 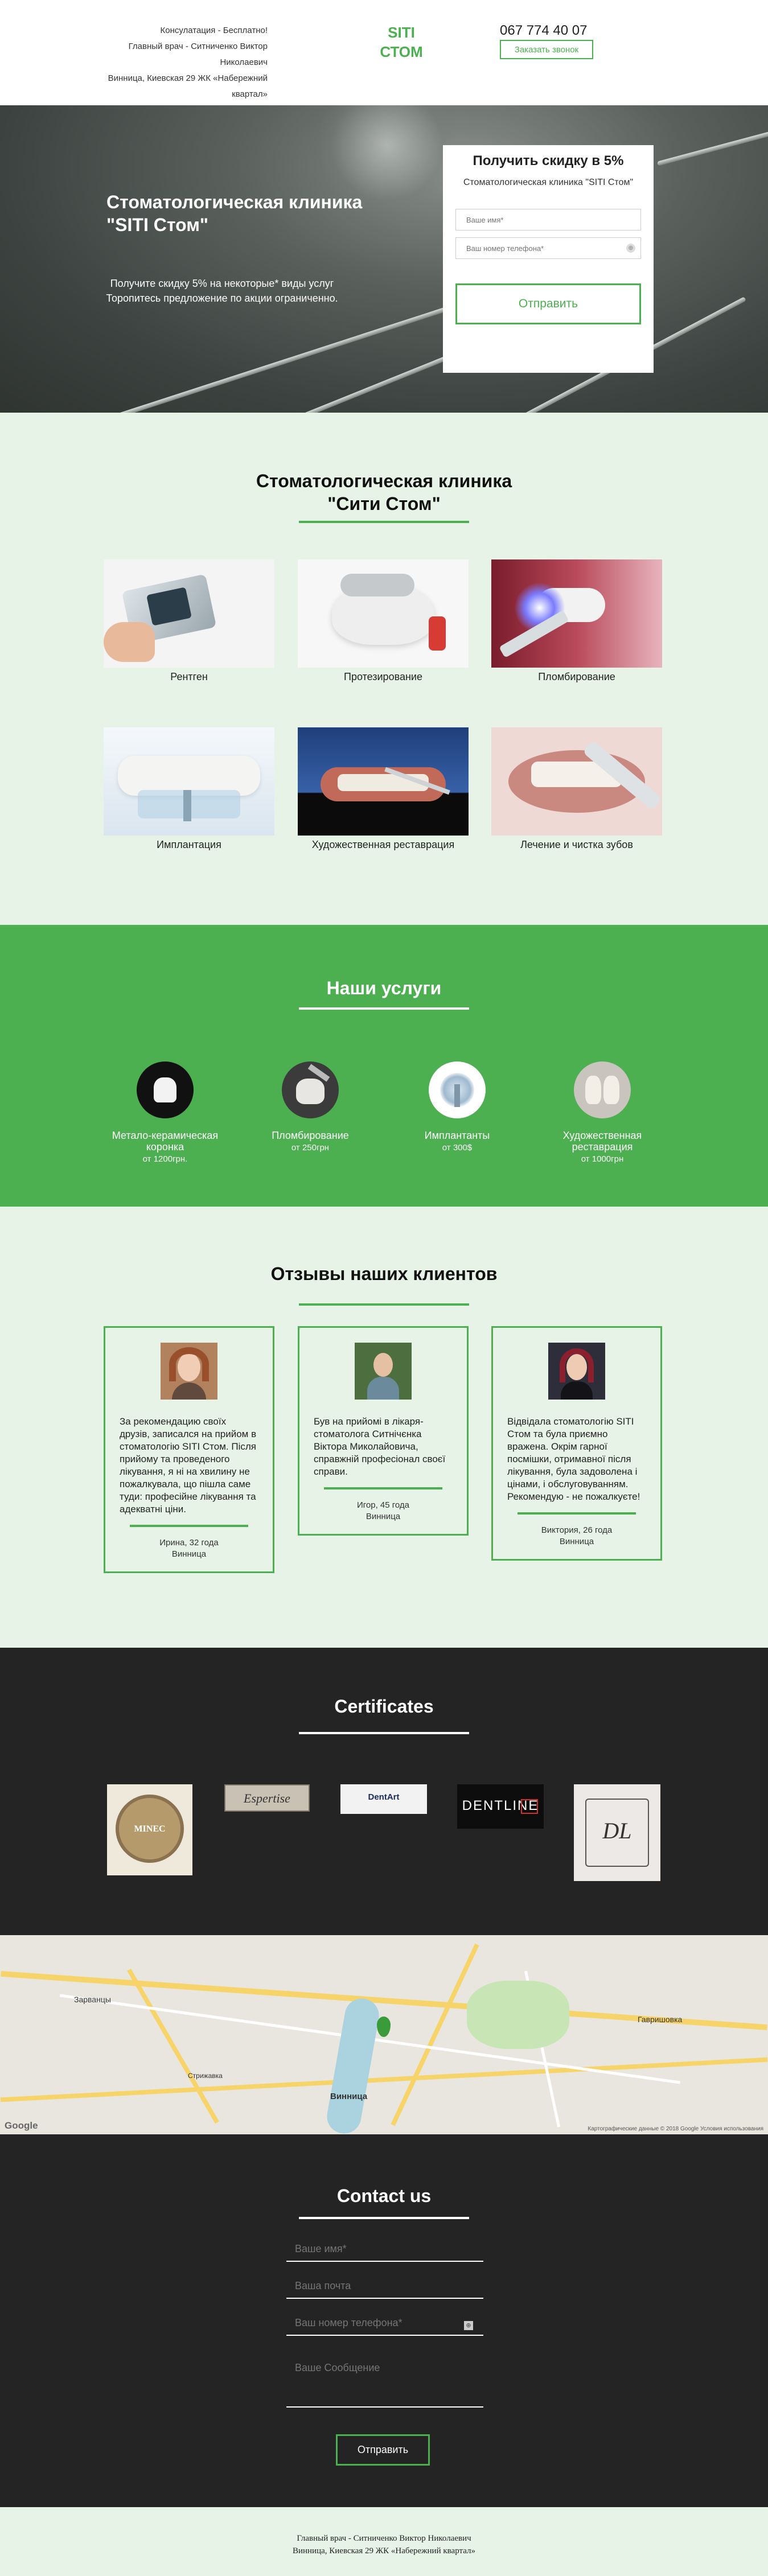 I want to click on map-label: Зарванцы, so click(x=93, y=2000).